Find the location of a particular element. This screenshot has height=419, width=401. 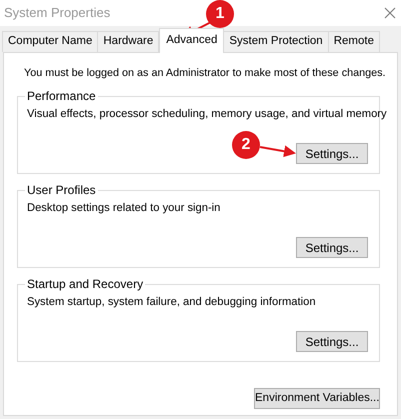

group-title: Startup and Recovery is located at coordinates (85, 284).